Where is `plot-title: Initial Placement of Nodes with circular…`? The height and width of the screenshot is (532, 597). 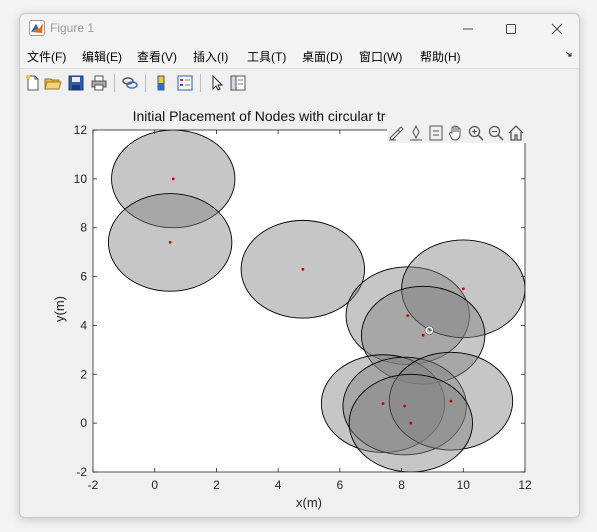 plot-title: Initial Placement of Nodes with circular… is located at coordinates (259, 116).